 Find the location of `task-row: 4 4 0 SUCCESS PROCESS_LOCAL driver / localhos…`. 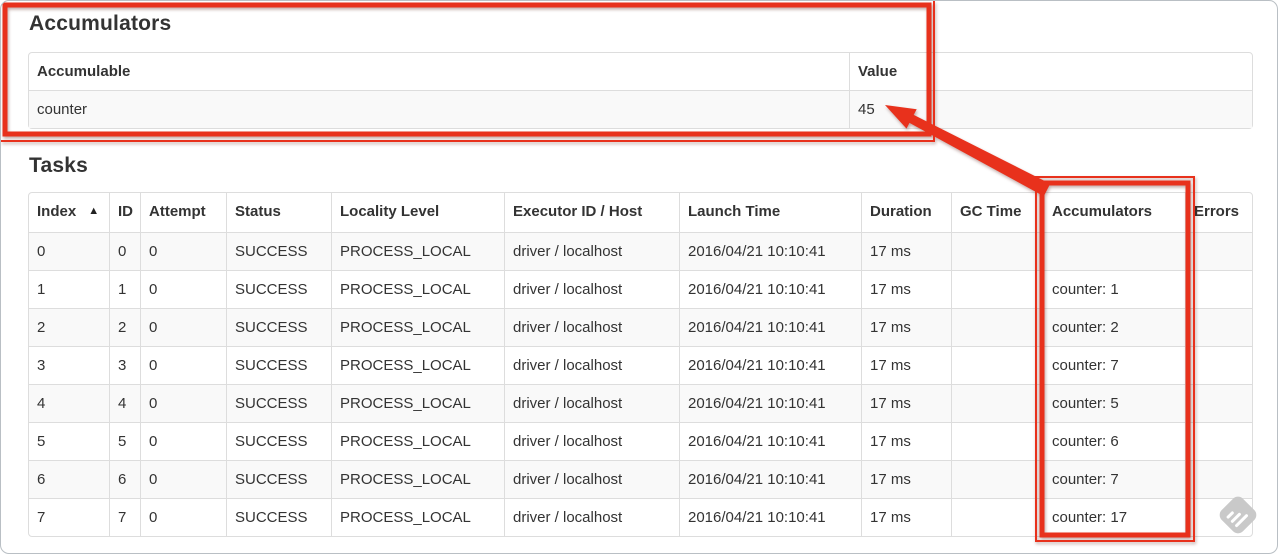

task-row: 4 4 0 SUCCESS PROCESS_LOCAL driver / localhos… is located at coordinates (640, 403).